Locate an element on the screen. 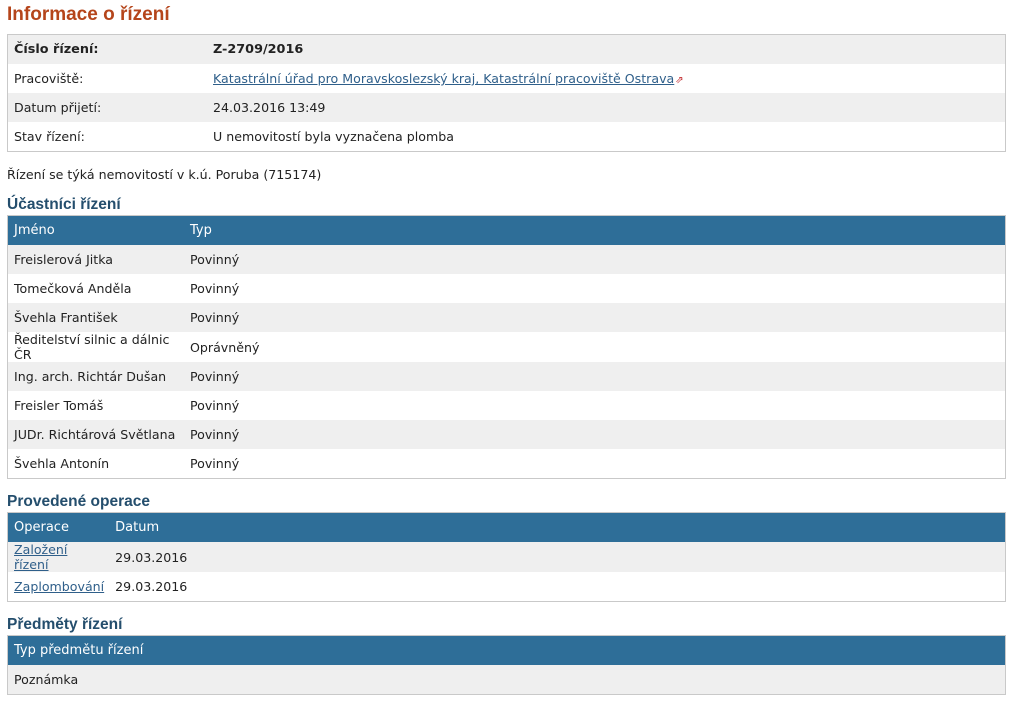 This screenshot has height=718, width=1013. table-row: Poznámka is located at coordinates (506, 680).